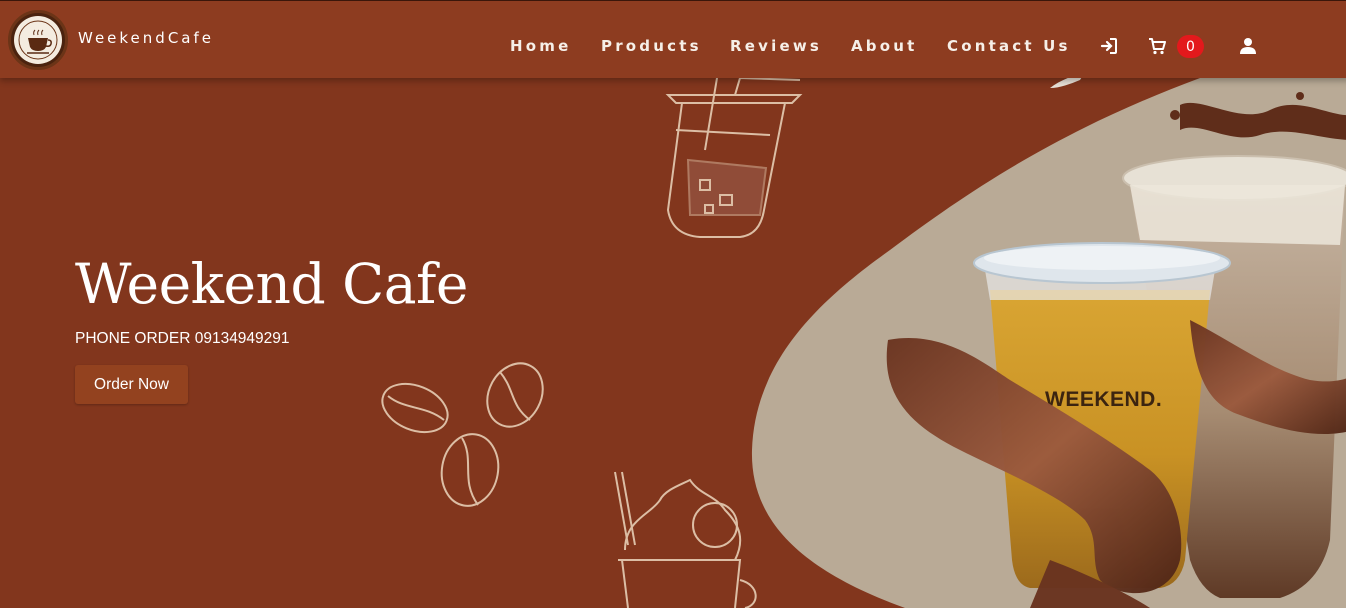 This screenshot has width=1354, height=608. I want to click on coffee-beans-sketch, so click(462, 434).